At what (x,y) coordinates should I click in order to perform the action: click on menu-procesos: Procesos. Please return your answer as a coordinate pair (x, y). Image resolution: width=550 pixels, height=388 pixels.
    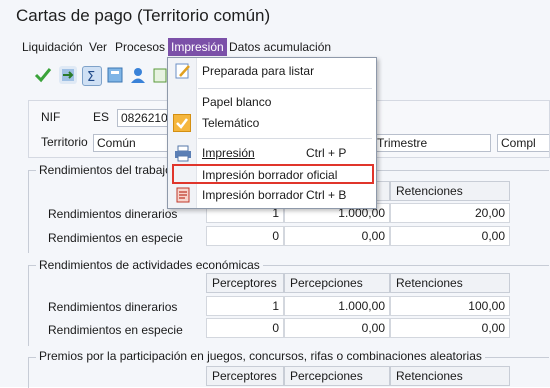
    Looking at the image, I should click on (140, 47).